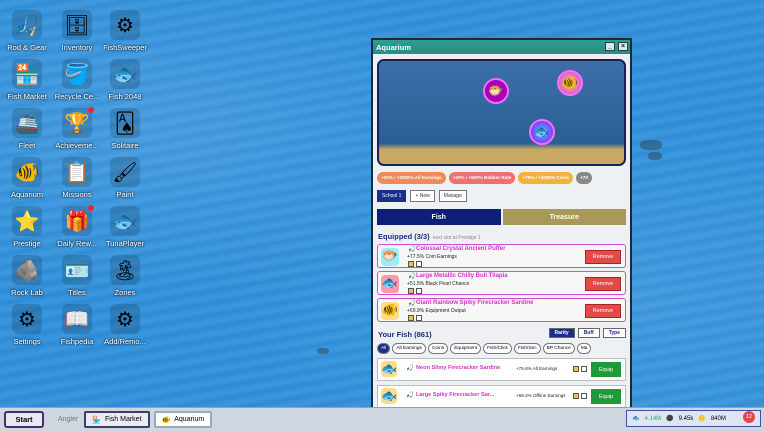 Image resolution: width=764 pixels, height=431 pixels. I want to click on fish-stat: +77.5% Coin Earnings, so click(432, 257).